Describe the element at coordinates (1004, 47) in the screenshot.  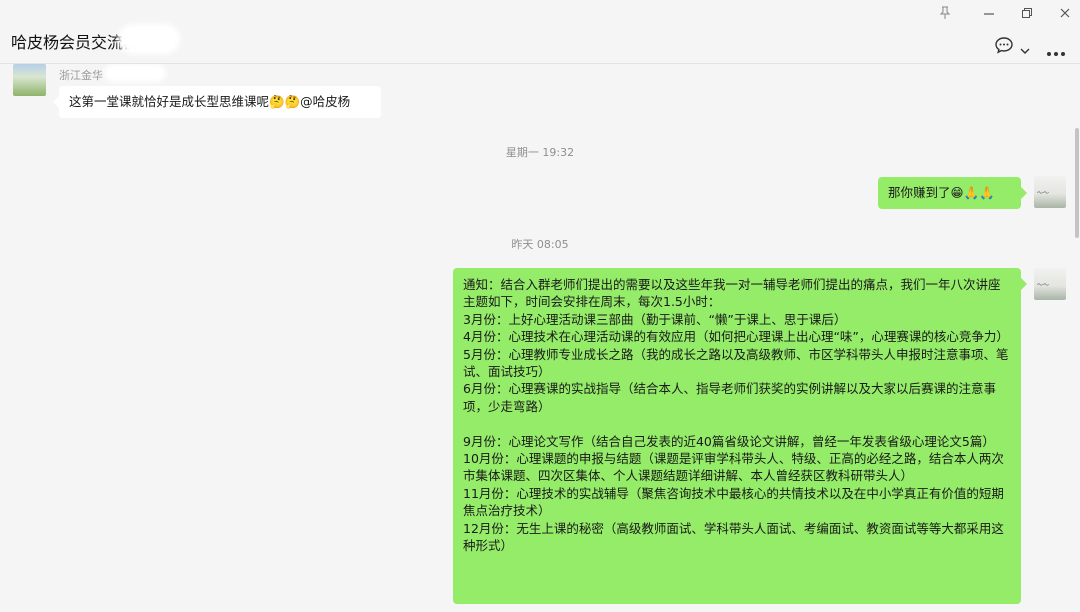
I see `chat-bubble-icon` at that location.